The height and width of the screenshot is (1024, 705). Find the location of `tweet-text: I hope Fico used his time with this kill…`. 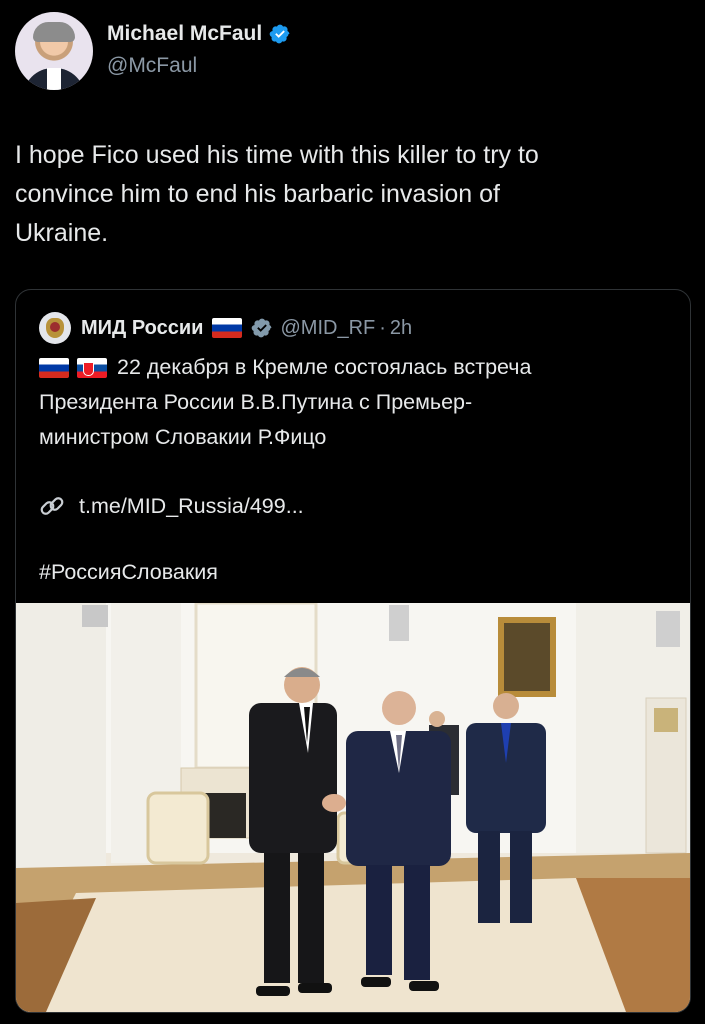

tweet-text: I hope Fico used his time with this kill… is located at coordinates (335, 194).